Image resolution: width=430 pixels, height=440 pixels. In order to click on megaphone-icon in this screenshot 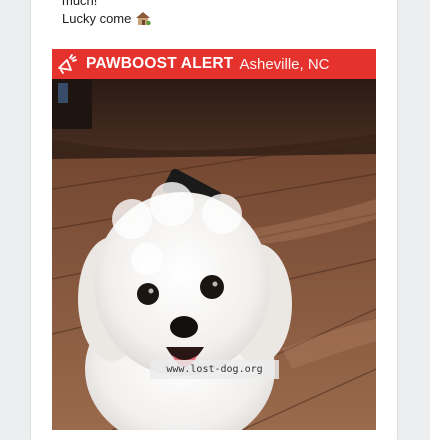, I will do `click(67, 64)`.